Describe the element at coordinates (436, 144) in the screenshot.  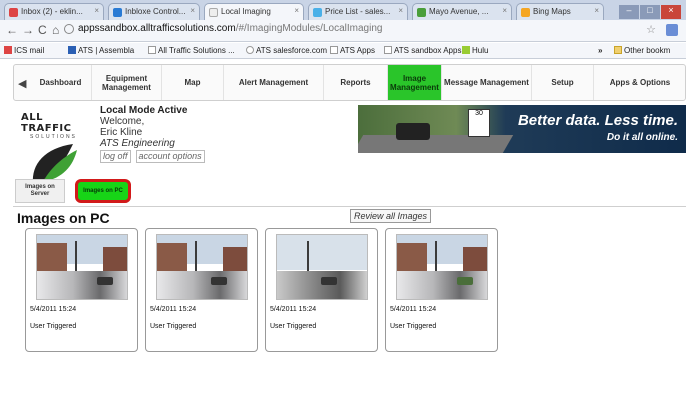
I see `banner-road` at that location.